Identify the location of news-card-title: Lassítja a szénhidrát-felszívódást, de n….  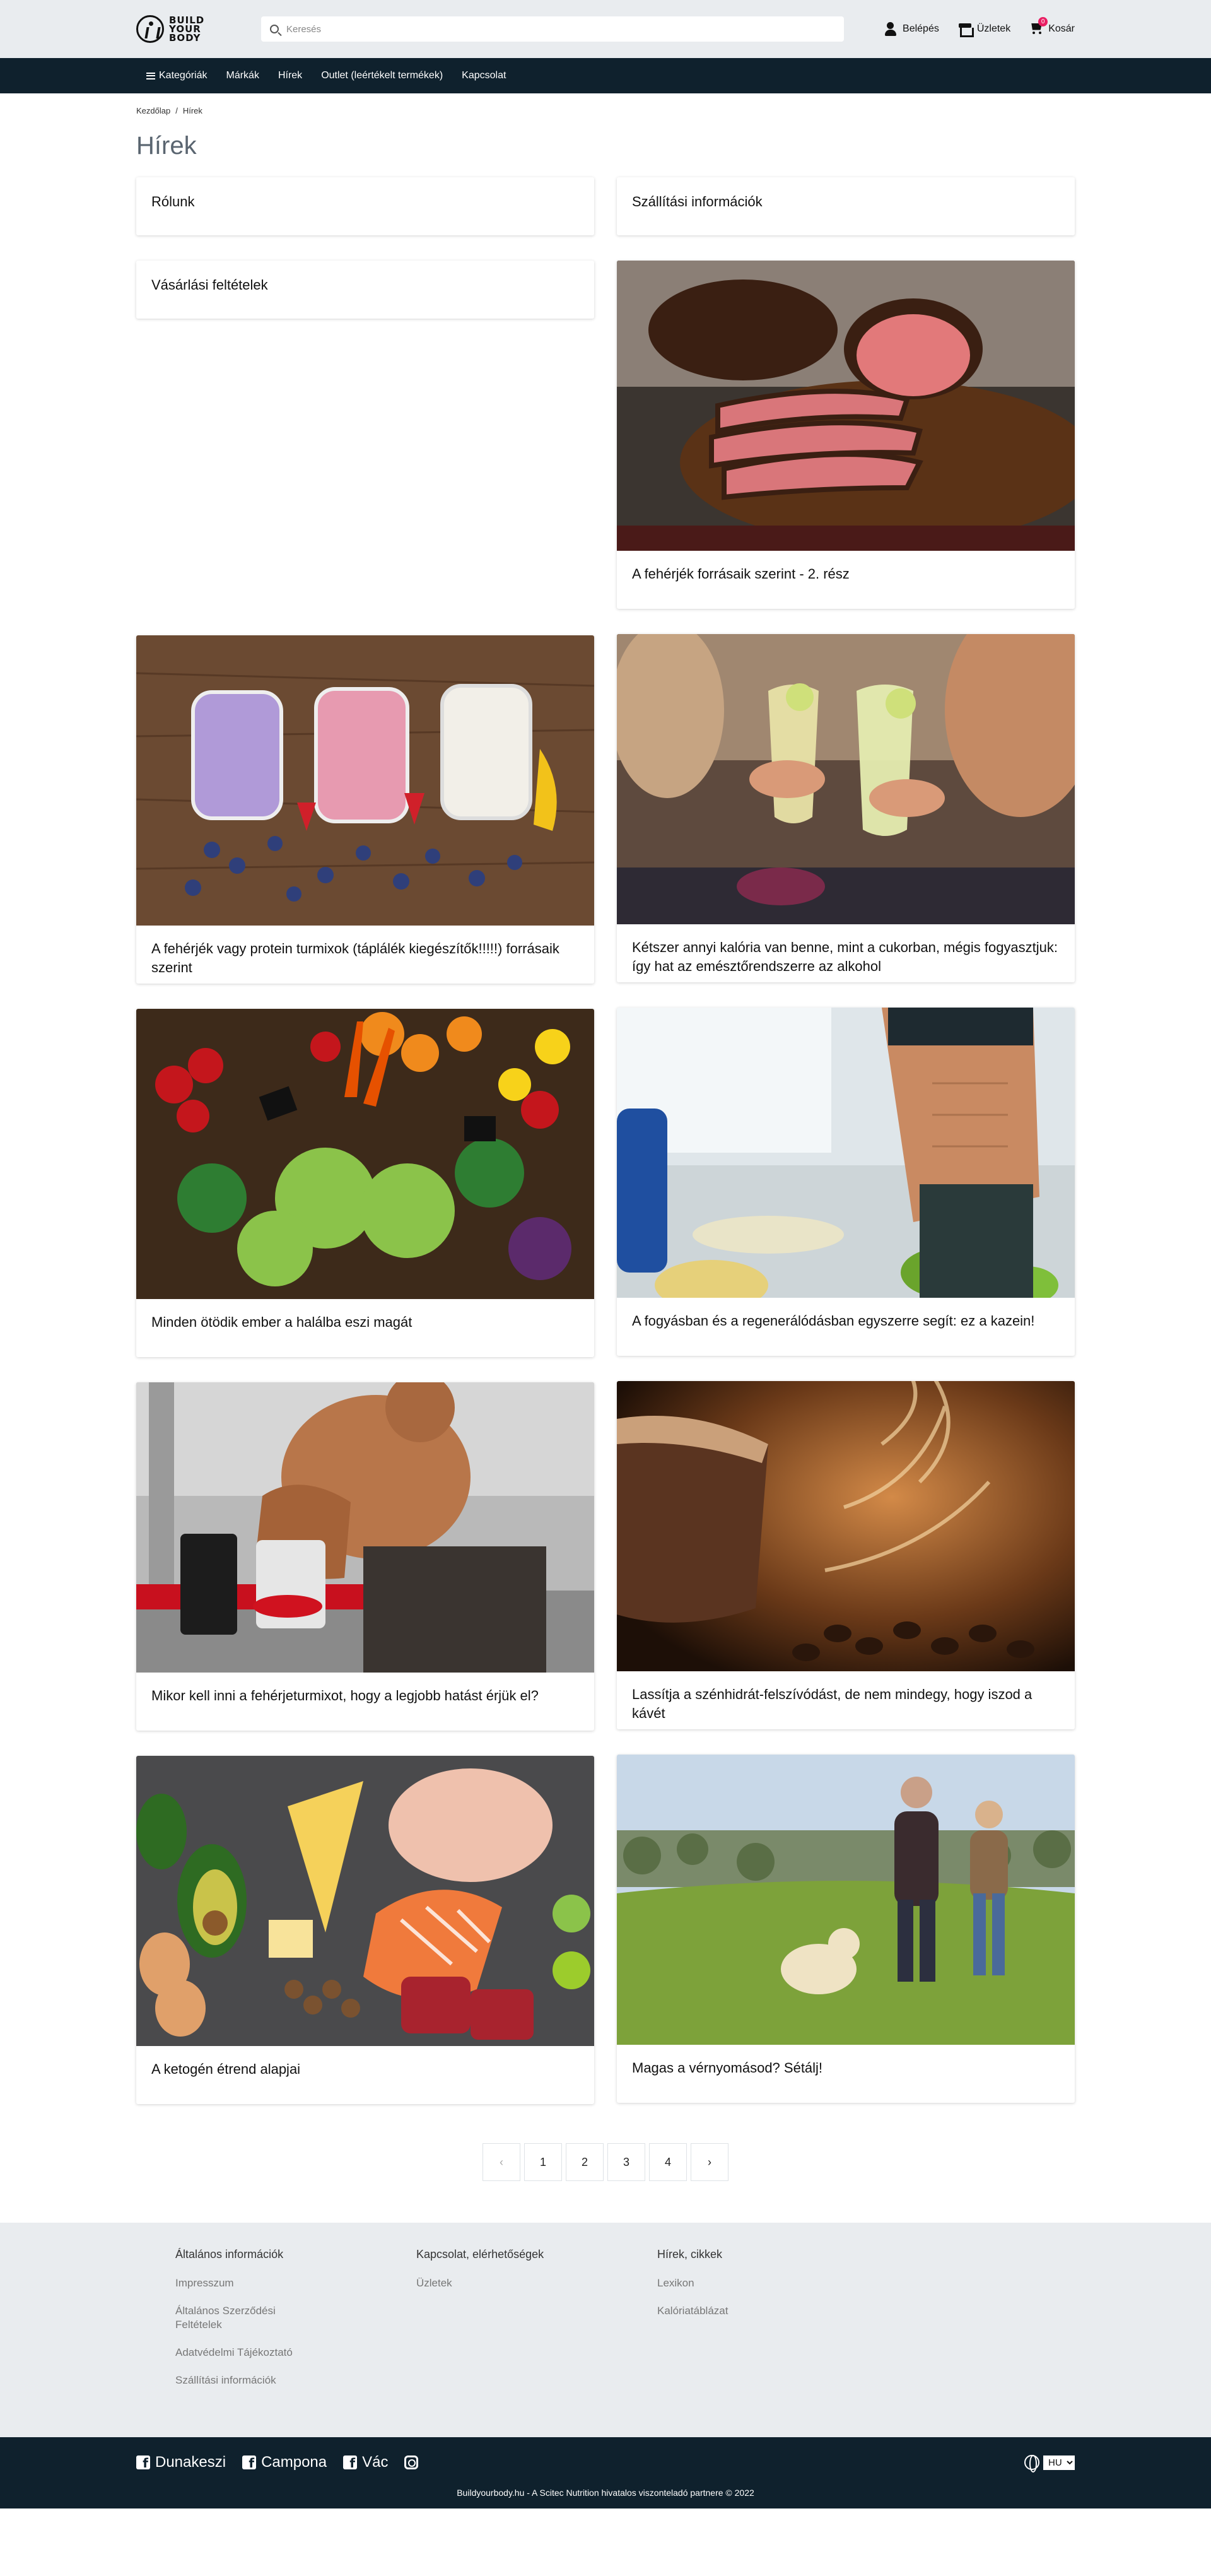
(832, 1703).